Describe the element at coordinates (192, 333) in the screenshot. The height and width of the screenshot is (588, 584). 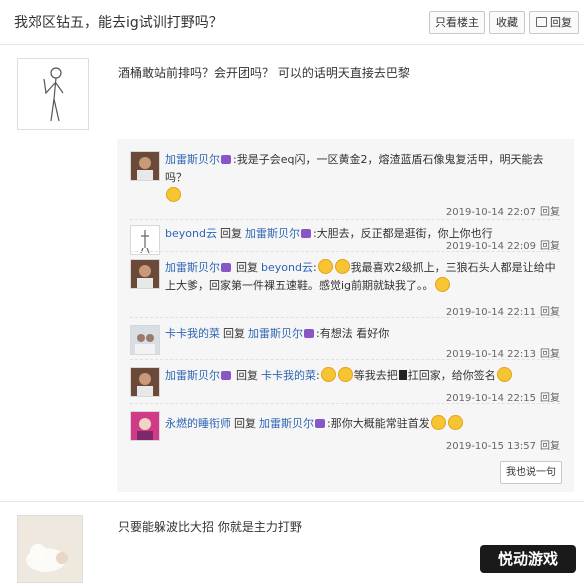
I see `comment-username: 卡卡我的菜` at that location.